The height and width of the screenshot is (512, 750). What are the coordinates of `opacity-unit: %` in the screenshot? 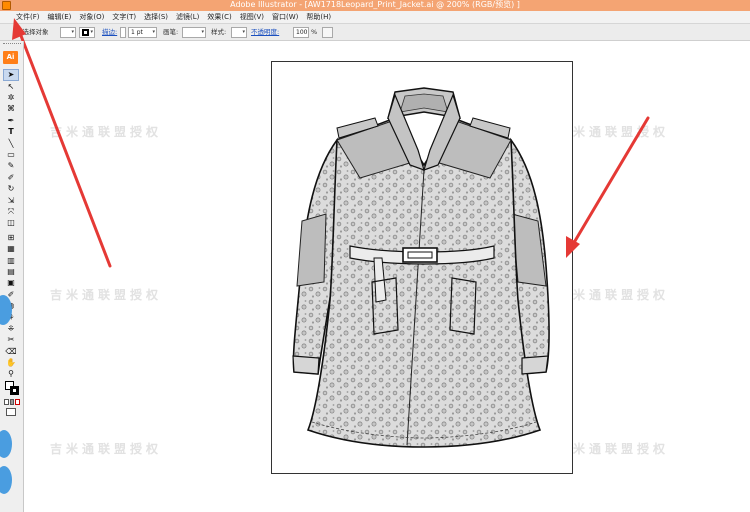 It's located at (314, 32).